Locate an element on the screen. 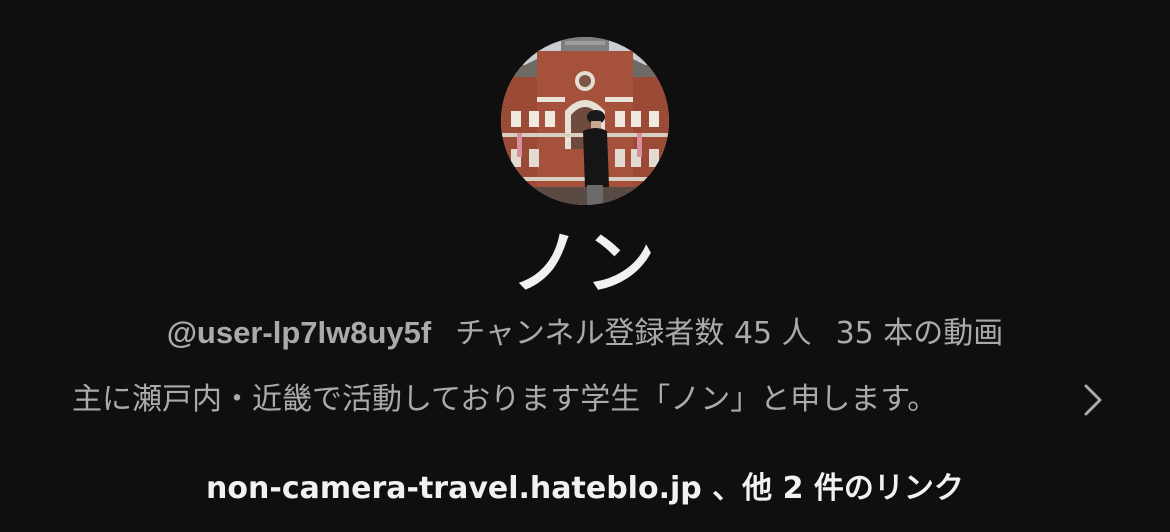 The image size is (1170, 532). channel-description-button: 主に瀬戸内・近畿で活動しております学生「ノン」と申します。 is located at coordinates (602, 400).